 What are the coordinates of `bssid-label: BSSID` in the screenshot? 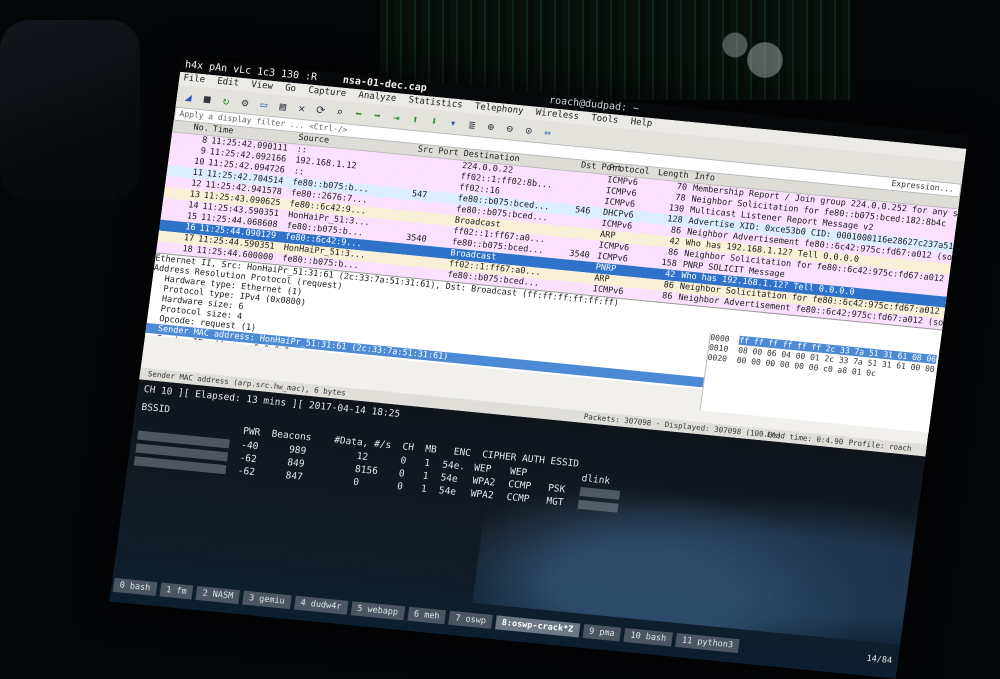 It's located at (155, 408).